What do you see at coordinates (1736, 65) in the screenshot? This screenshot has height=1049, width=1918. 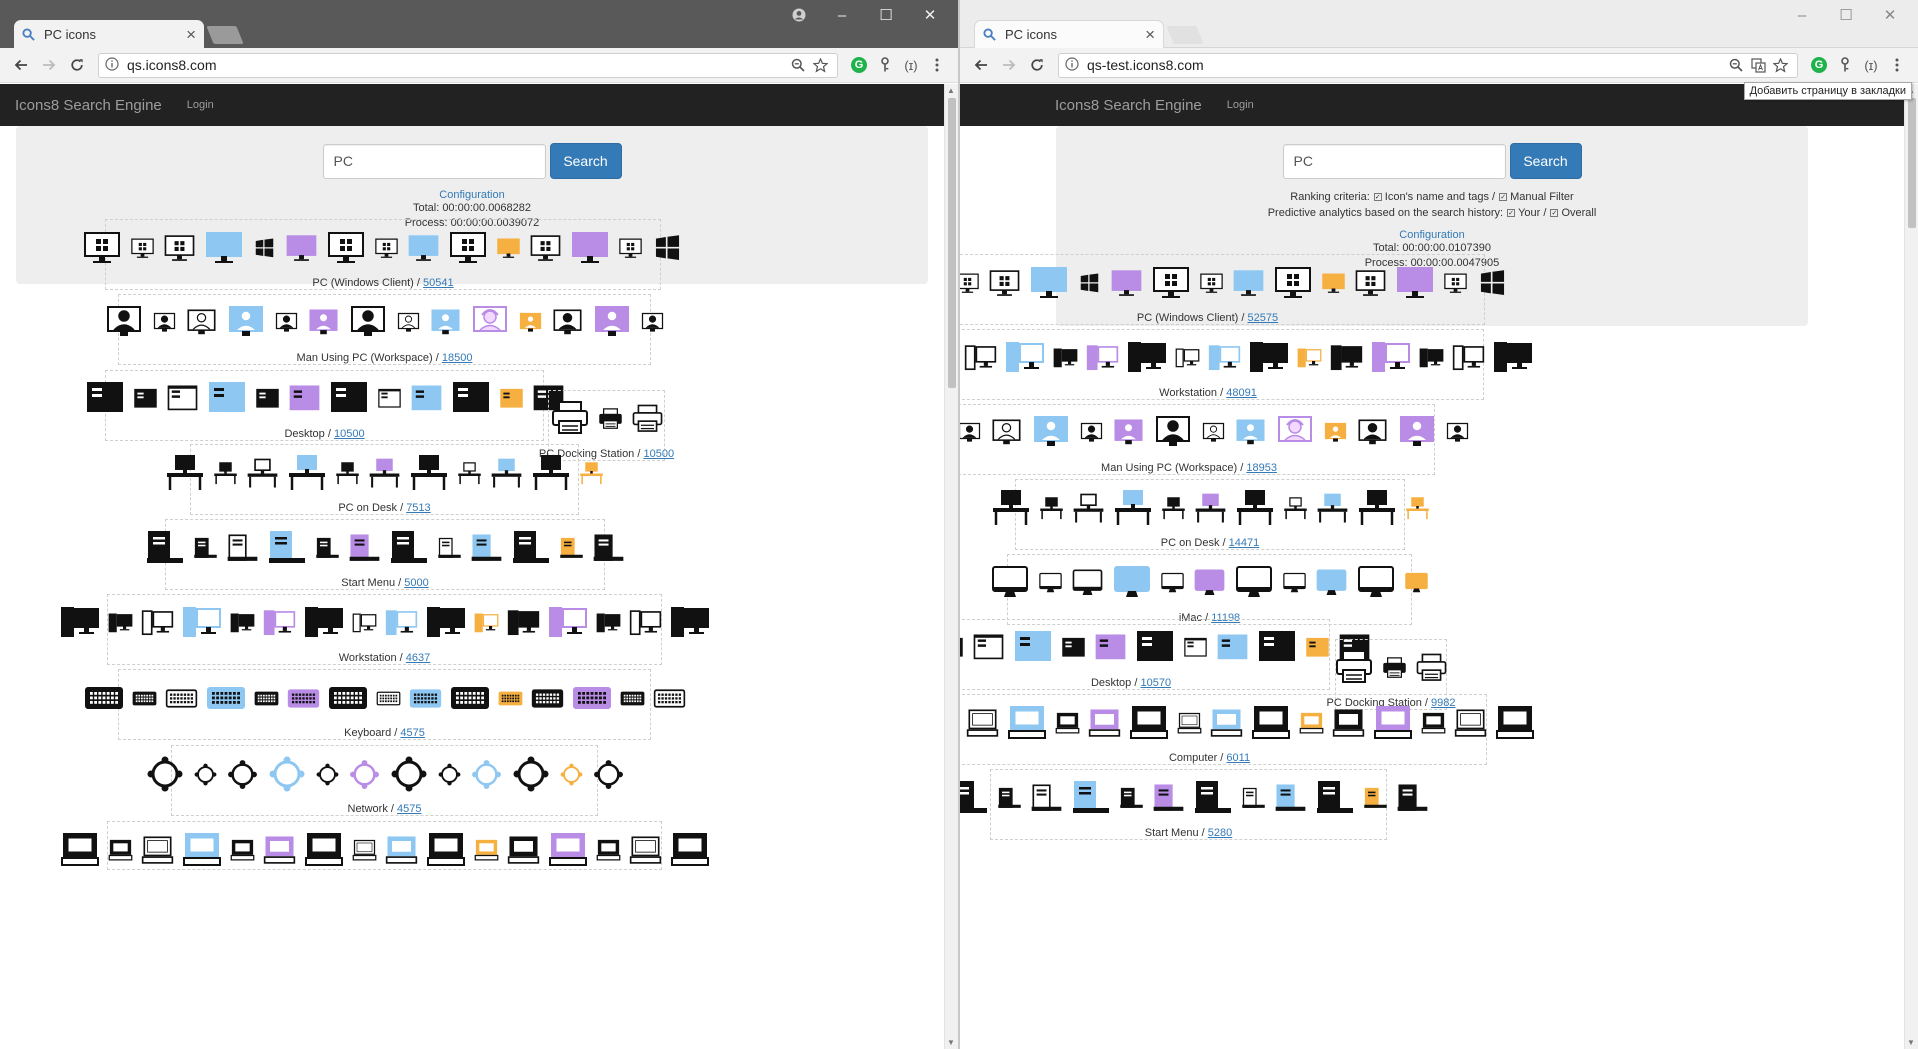 I see `zoom-icon` at bounding box center [1736, 65].